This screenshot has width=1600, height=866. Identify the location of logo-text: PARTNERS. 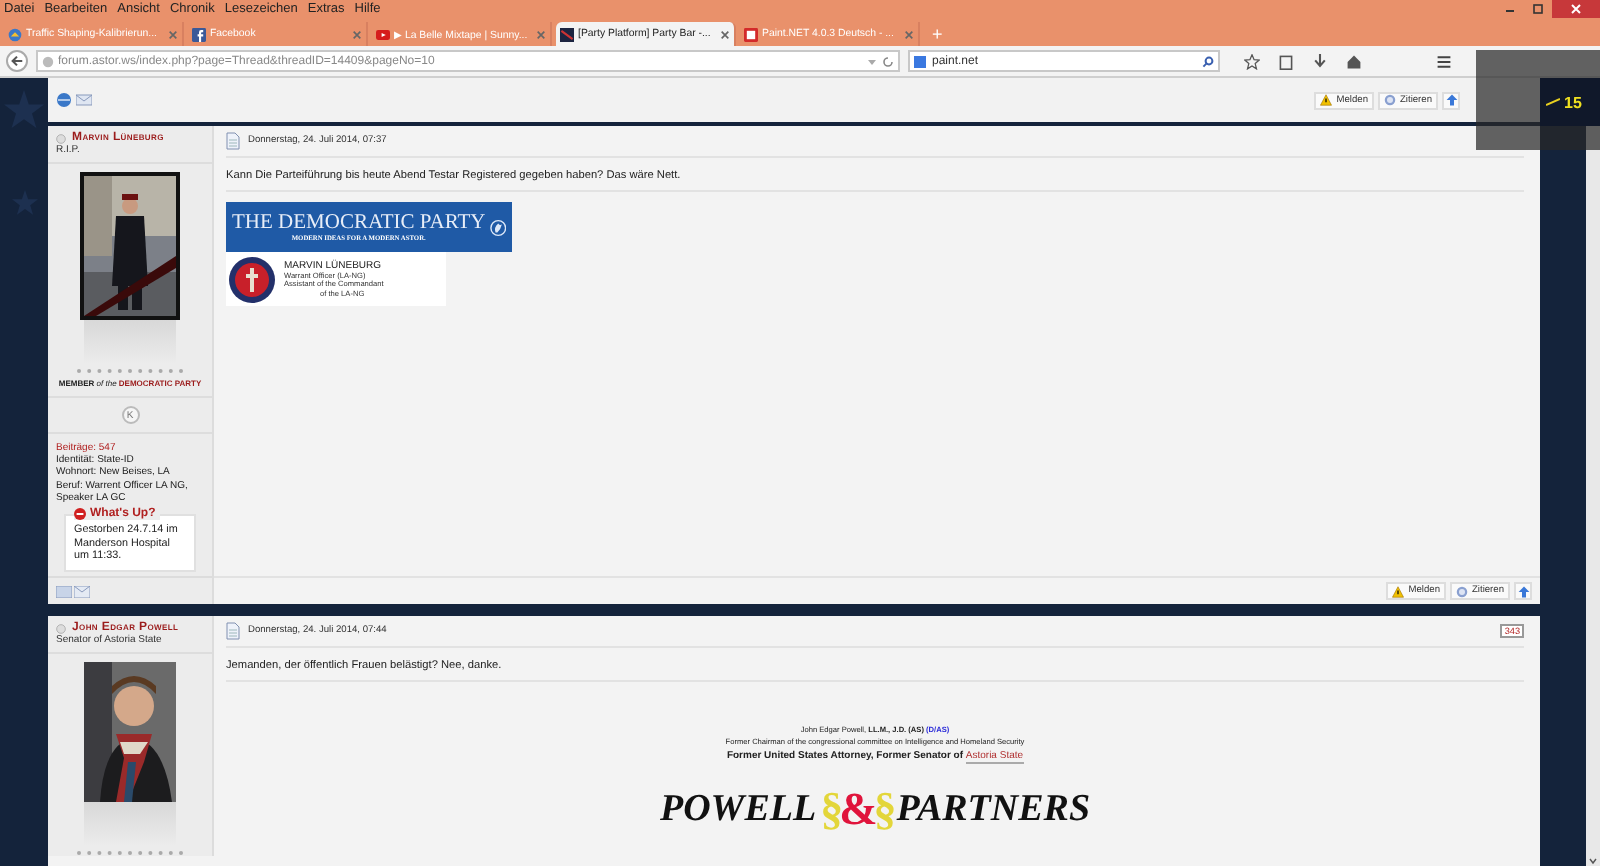
(993, 810).